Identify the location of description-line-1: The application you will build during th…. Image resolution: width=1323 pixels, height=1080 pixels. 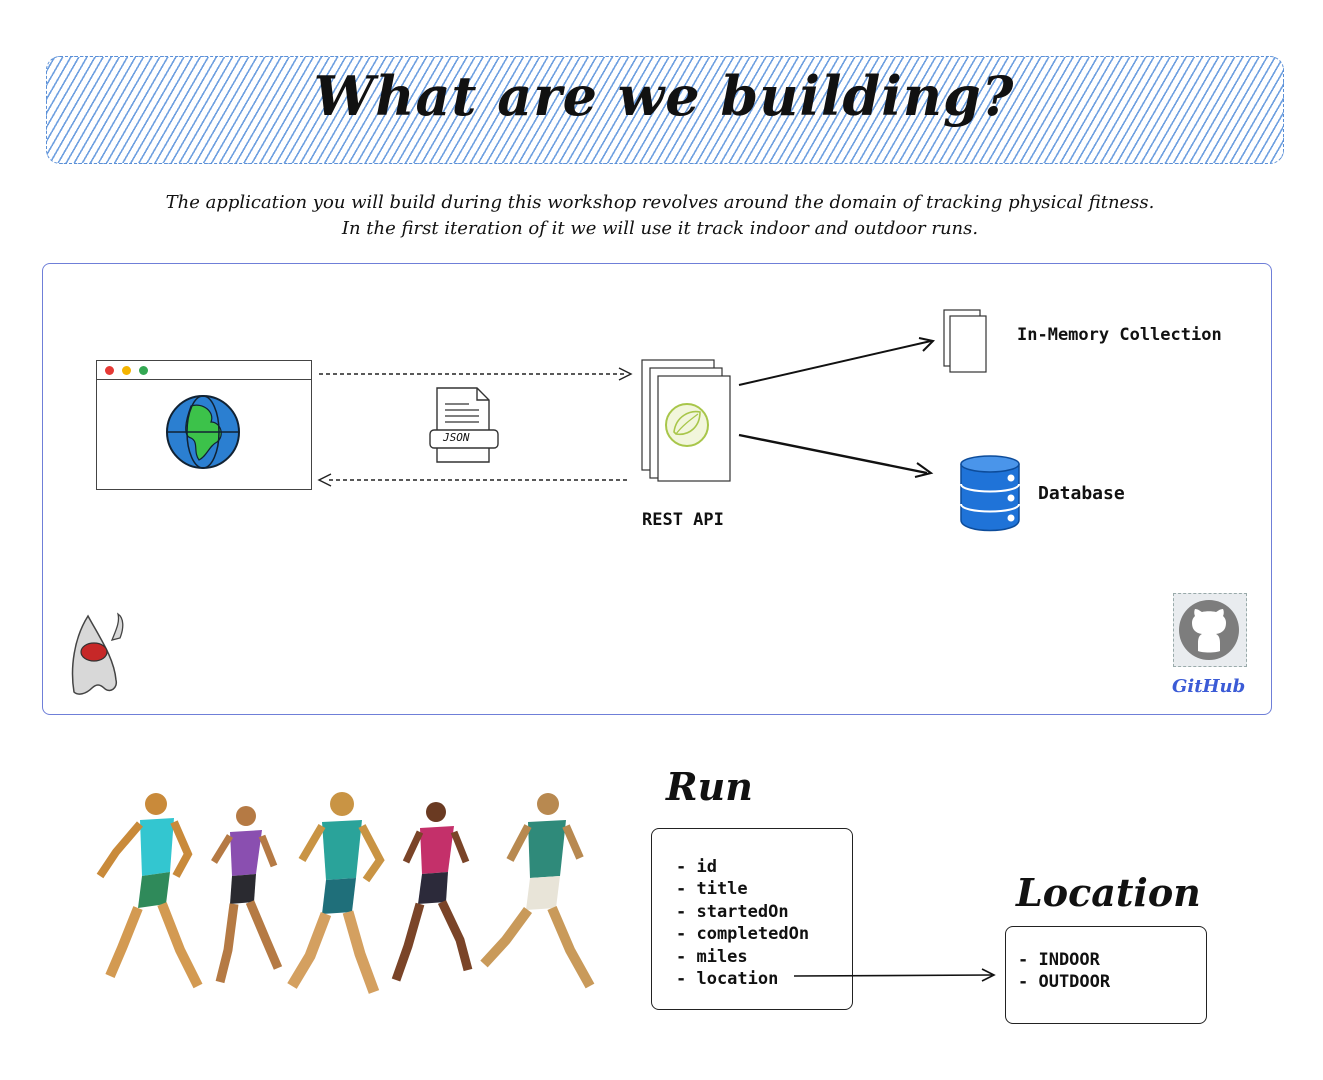
(660, 202).